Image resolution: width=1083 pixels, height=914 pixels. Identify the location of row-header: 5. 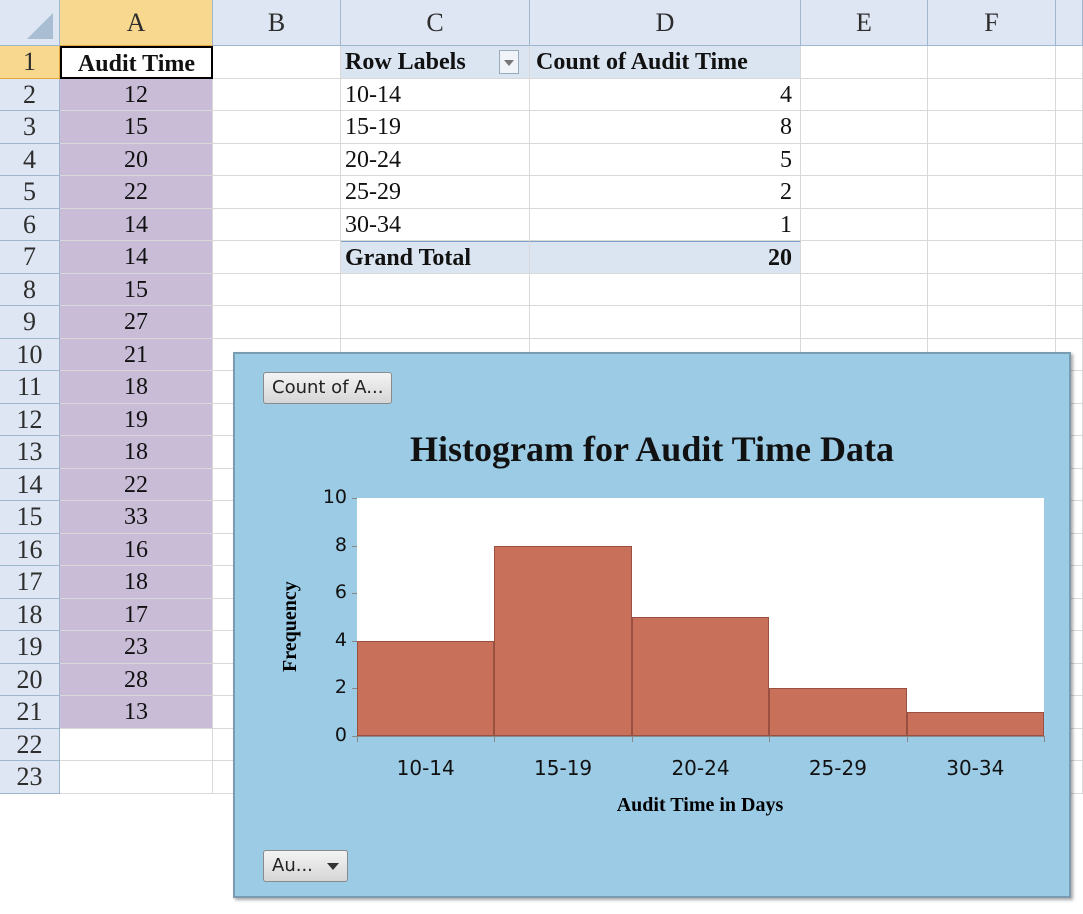
(30, 192).